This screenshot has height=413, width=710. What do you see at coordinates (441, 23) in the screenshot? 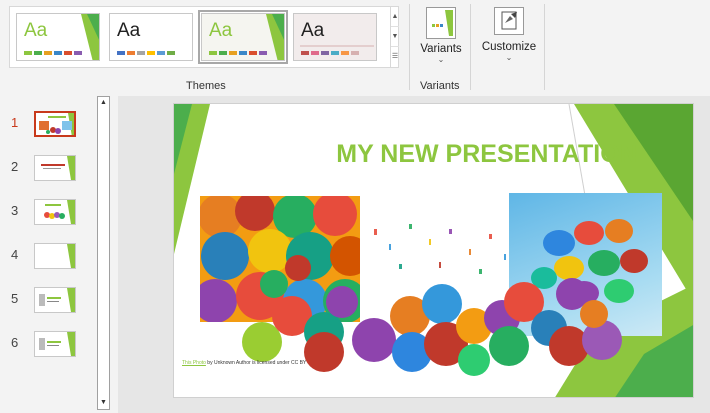
I see `variants-icon` at bounding box center [441, 23].